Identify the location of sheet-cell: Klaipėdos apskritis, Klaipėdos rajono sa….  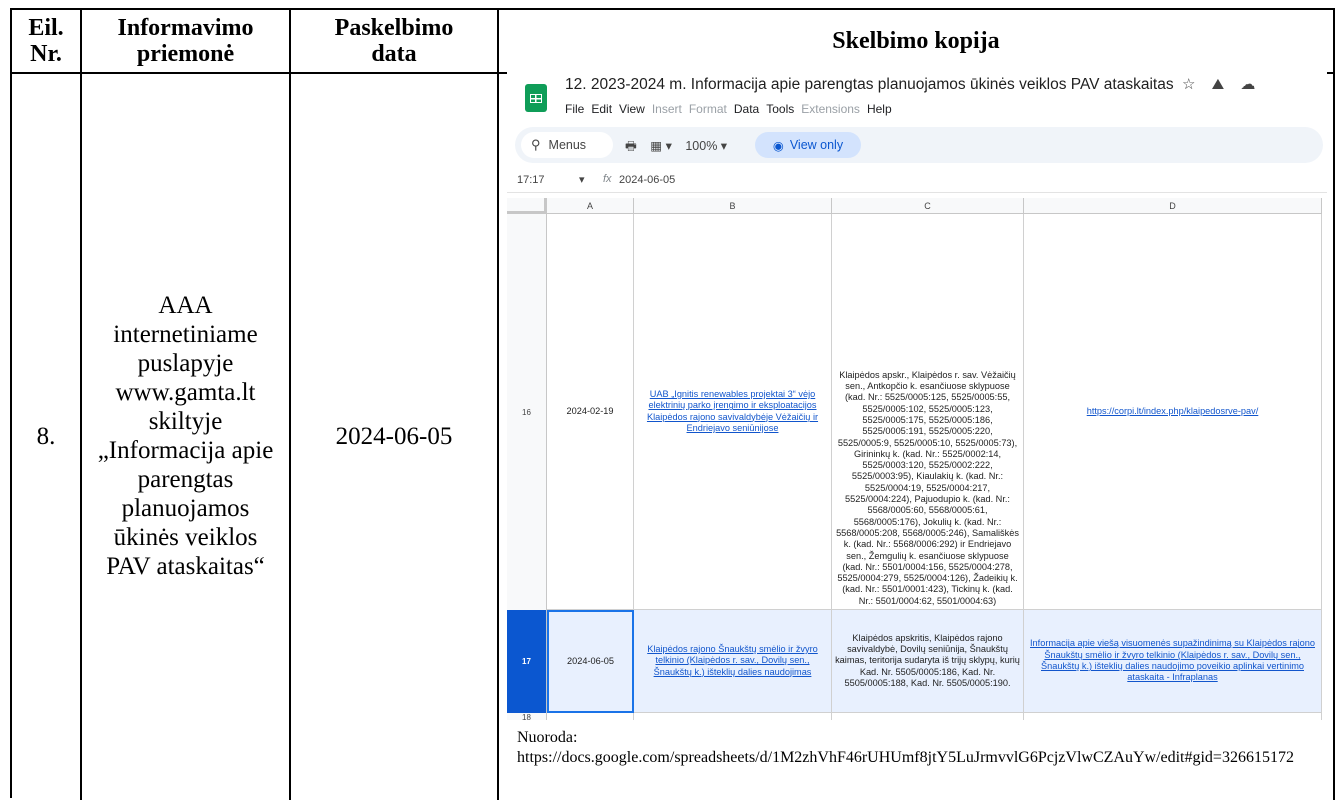
(928, 661).